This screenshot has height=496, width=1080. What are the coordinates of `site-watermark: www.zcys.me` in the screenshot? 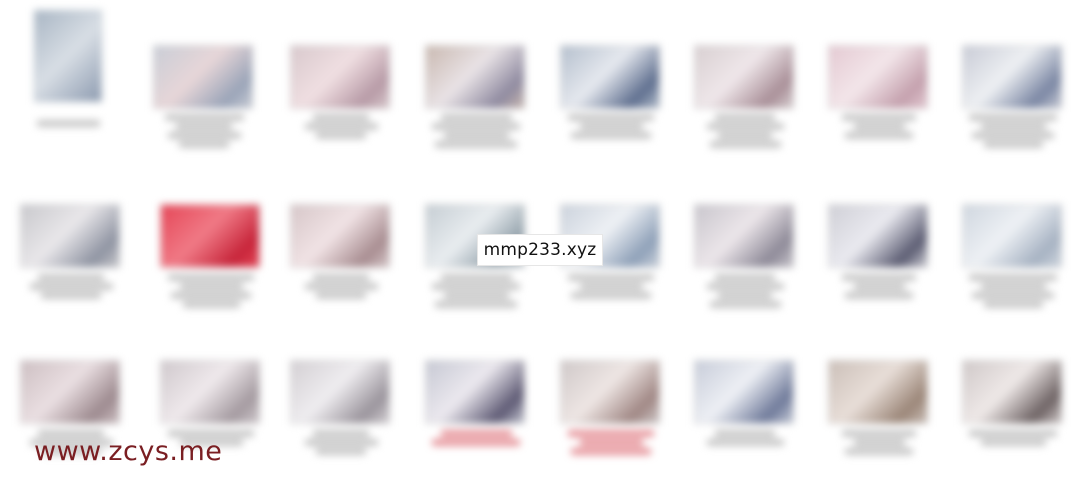 It's located at (128, 451).